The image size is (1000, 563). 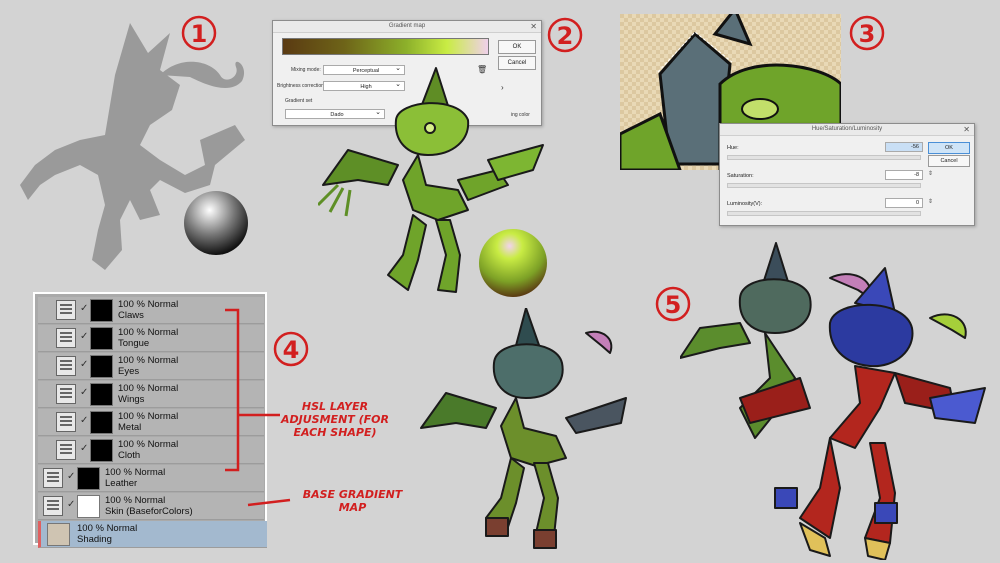 What do you see at coordinates (134, 343) in the screenshot?
I see `layer-name: Tongue` at bounding box center [134, 343].